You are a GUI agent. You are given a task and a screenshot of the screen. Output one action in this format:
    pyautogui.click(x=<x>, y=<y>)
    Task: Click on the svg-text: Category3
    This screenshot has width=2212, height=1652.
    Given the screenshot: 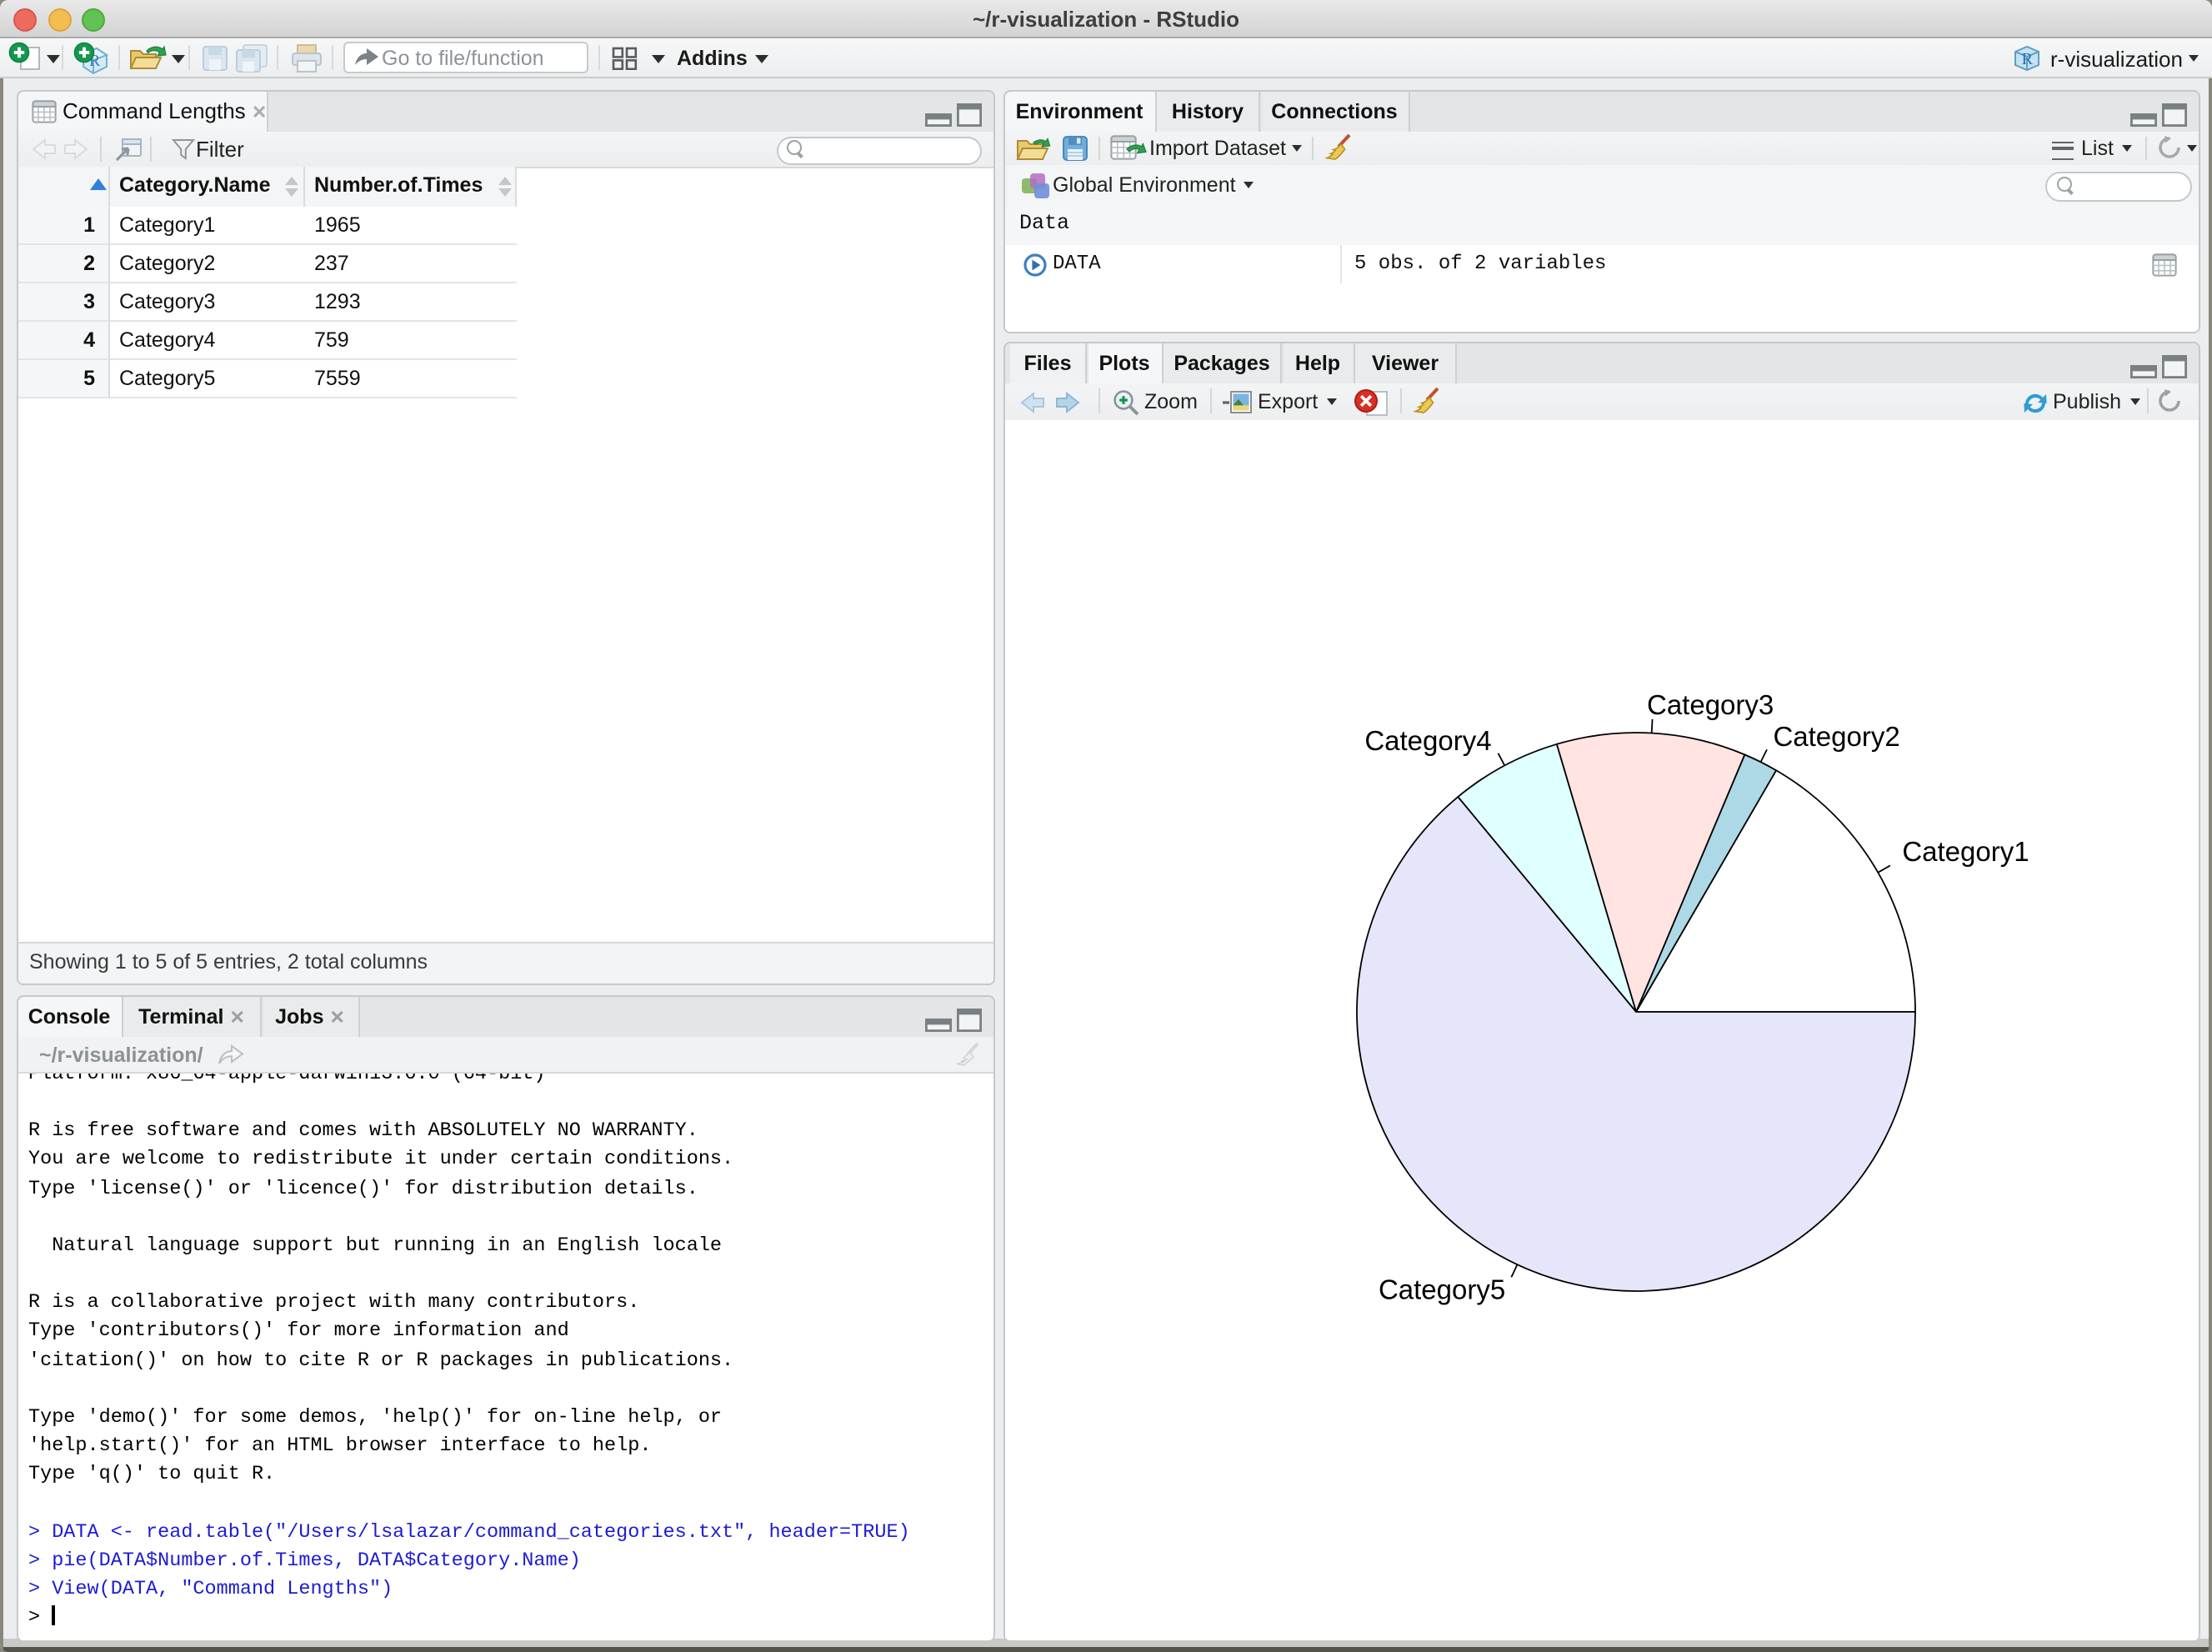 What is the action you would take?
    pyautogui.click(x=1710, y=704)
    